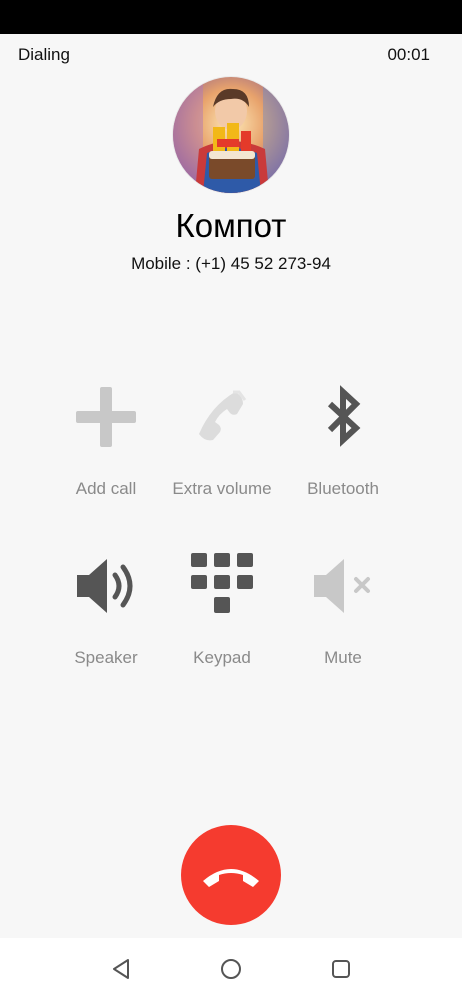 The width and height of the screenshot is (462, 1000). What do you see at coordinates (222, 586) in the screenshot?
I see `keypad-icon` at bounding box center [222, 586].